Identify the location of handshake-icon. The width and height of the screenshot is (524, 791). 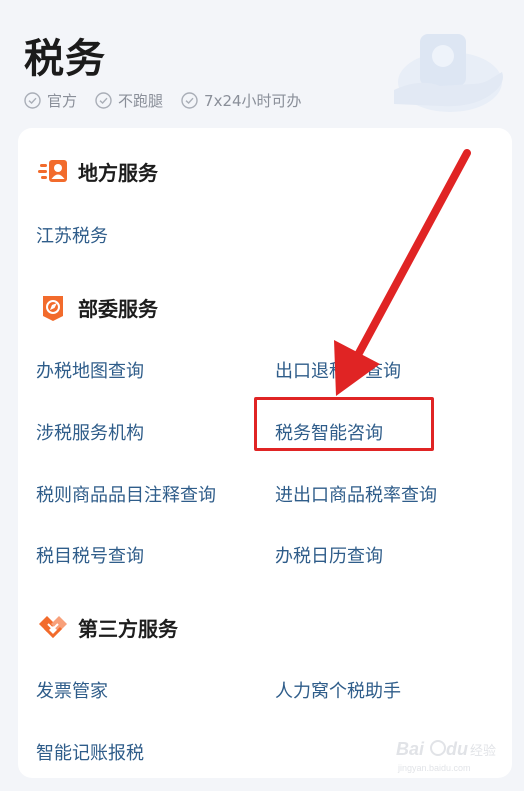
(53, 627).